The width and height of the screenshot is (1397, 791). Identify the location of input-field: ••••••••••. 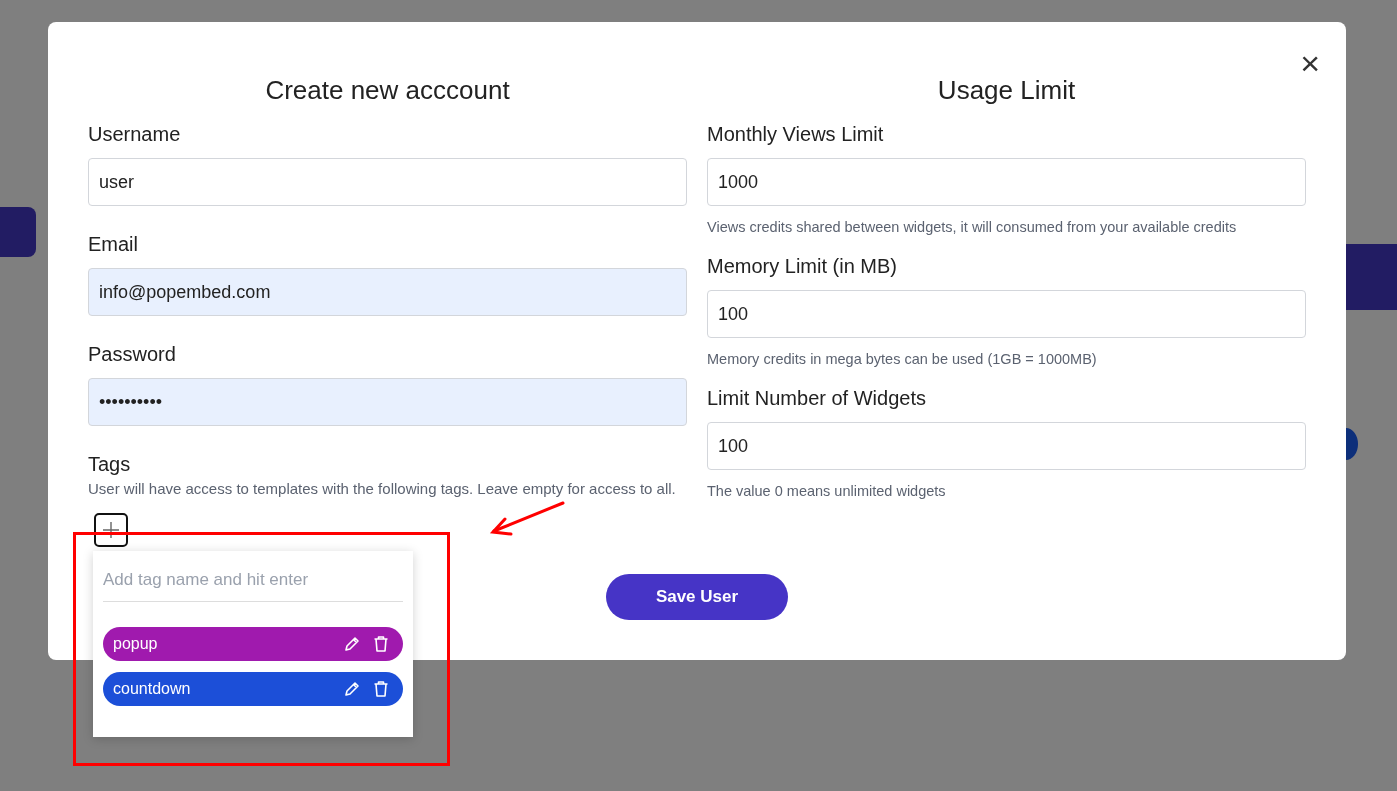
(387, 402).